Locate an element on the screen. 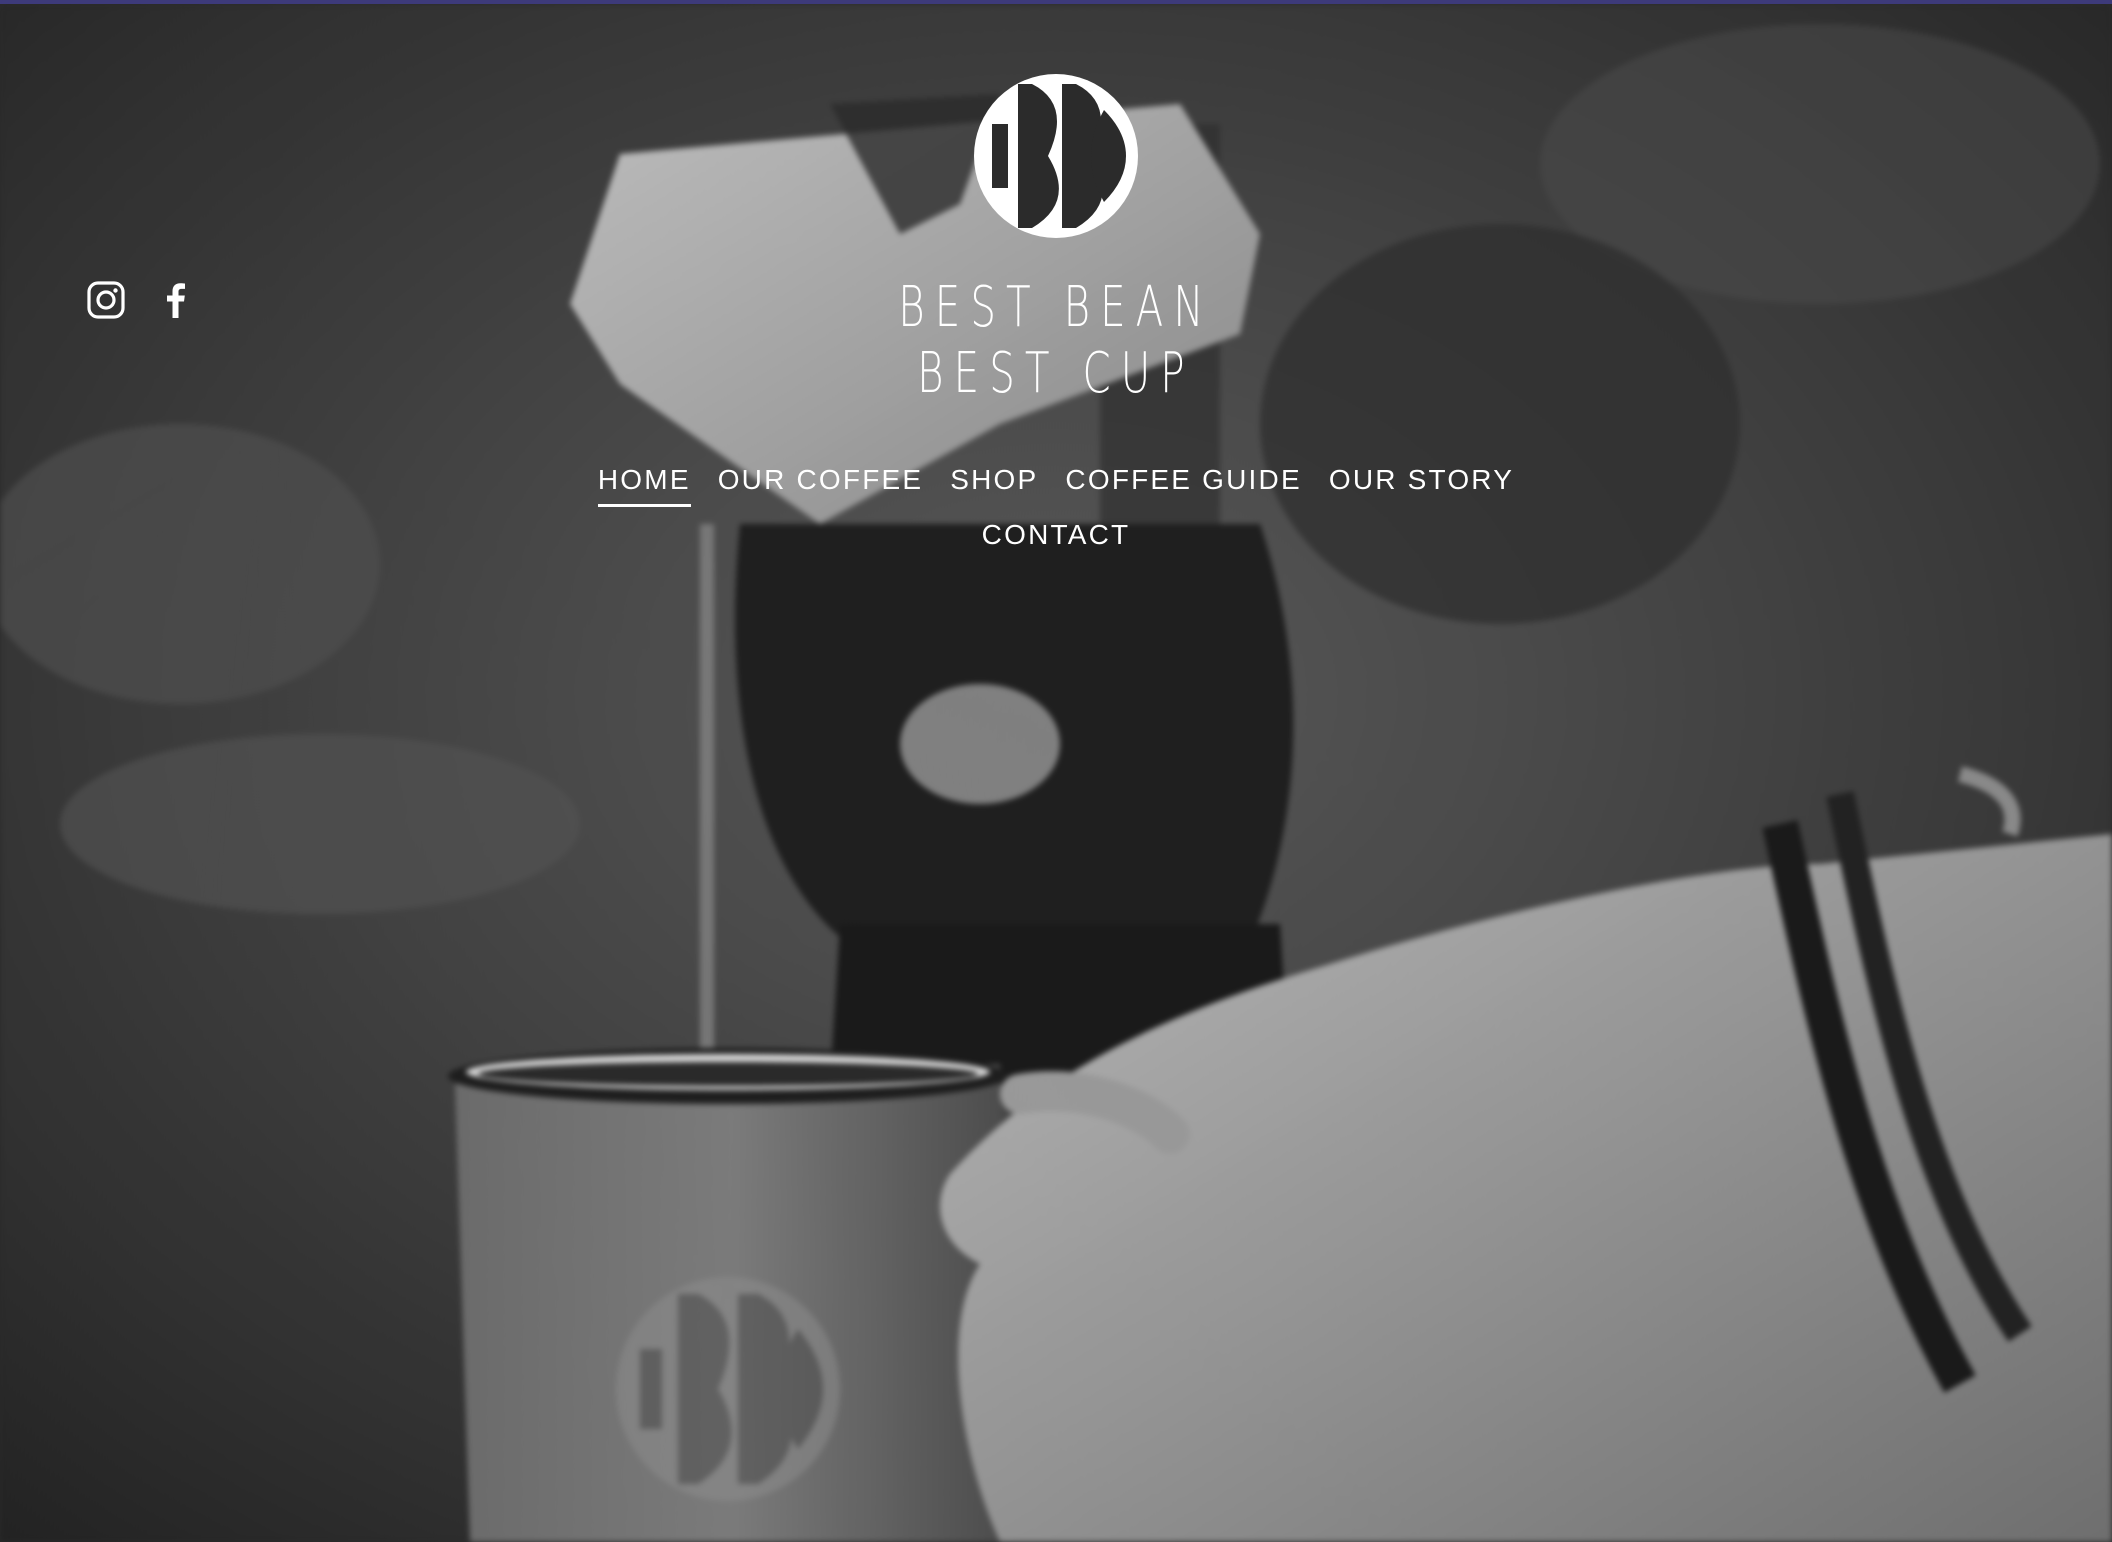 The height and width of the screenshot is (1542, 2112). nav-coffee-guide: COFFEE GUIDE is located at coordinates (1183, 484).